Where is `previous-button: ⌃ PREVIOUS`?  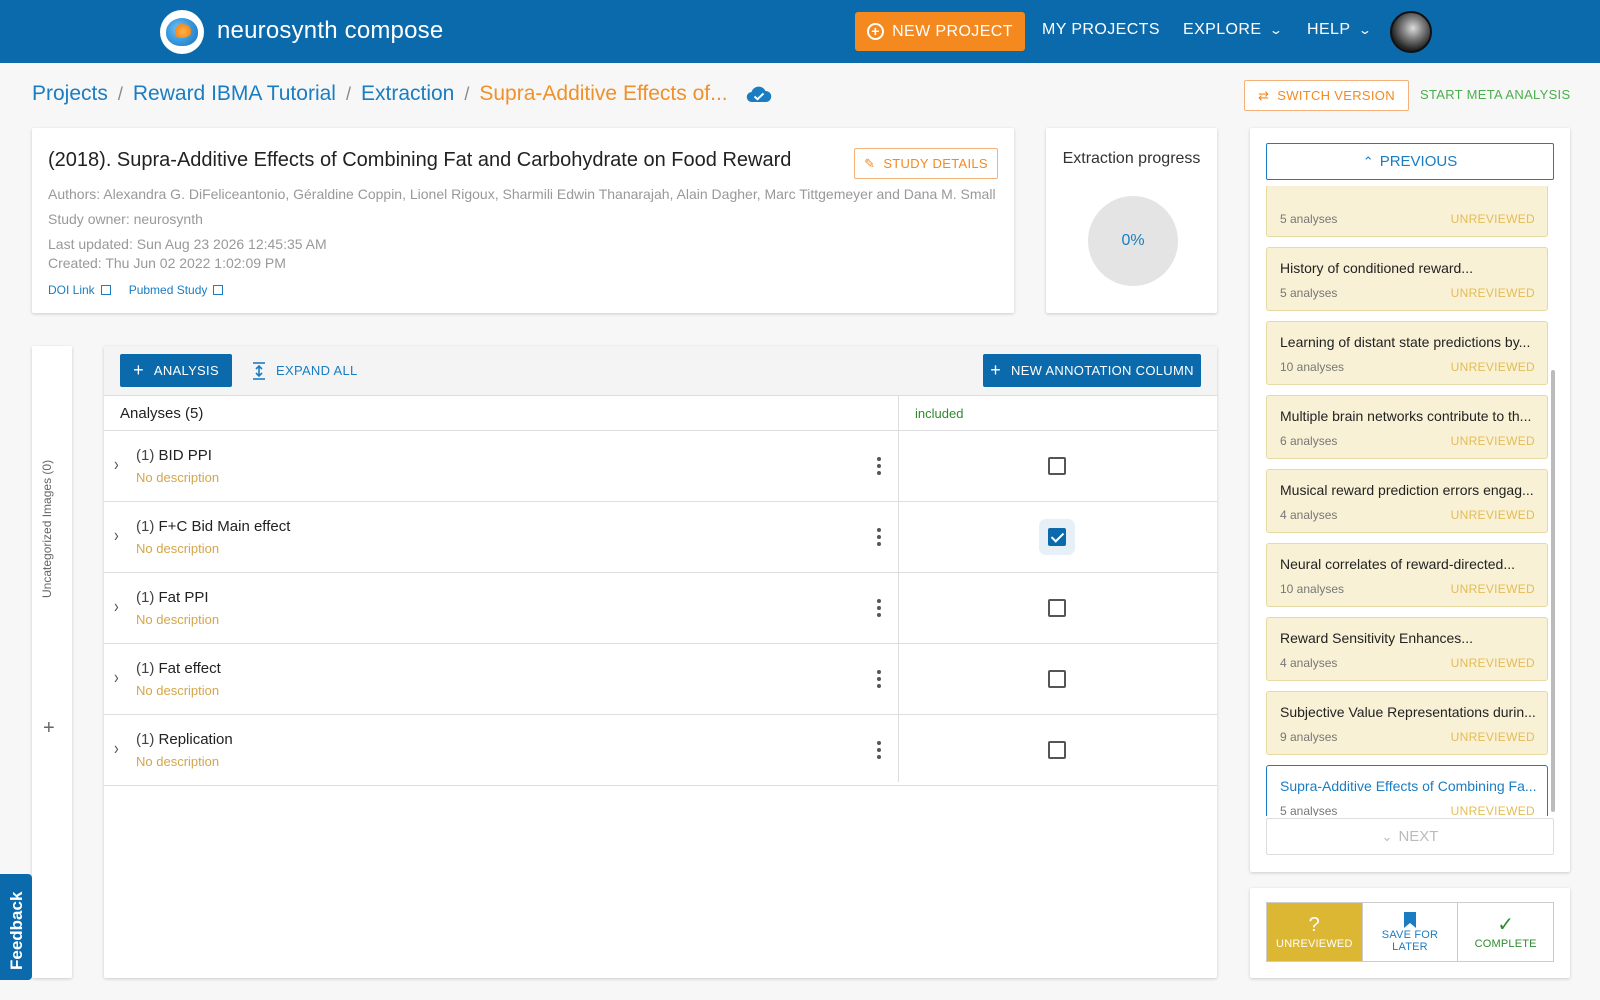 previous-button: ⌃ PREVIOUS is located at coordinates (1410, 161).